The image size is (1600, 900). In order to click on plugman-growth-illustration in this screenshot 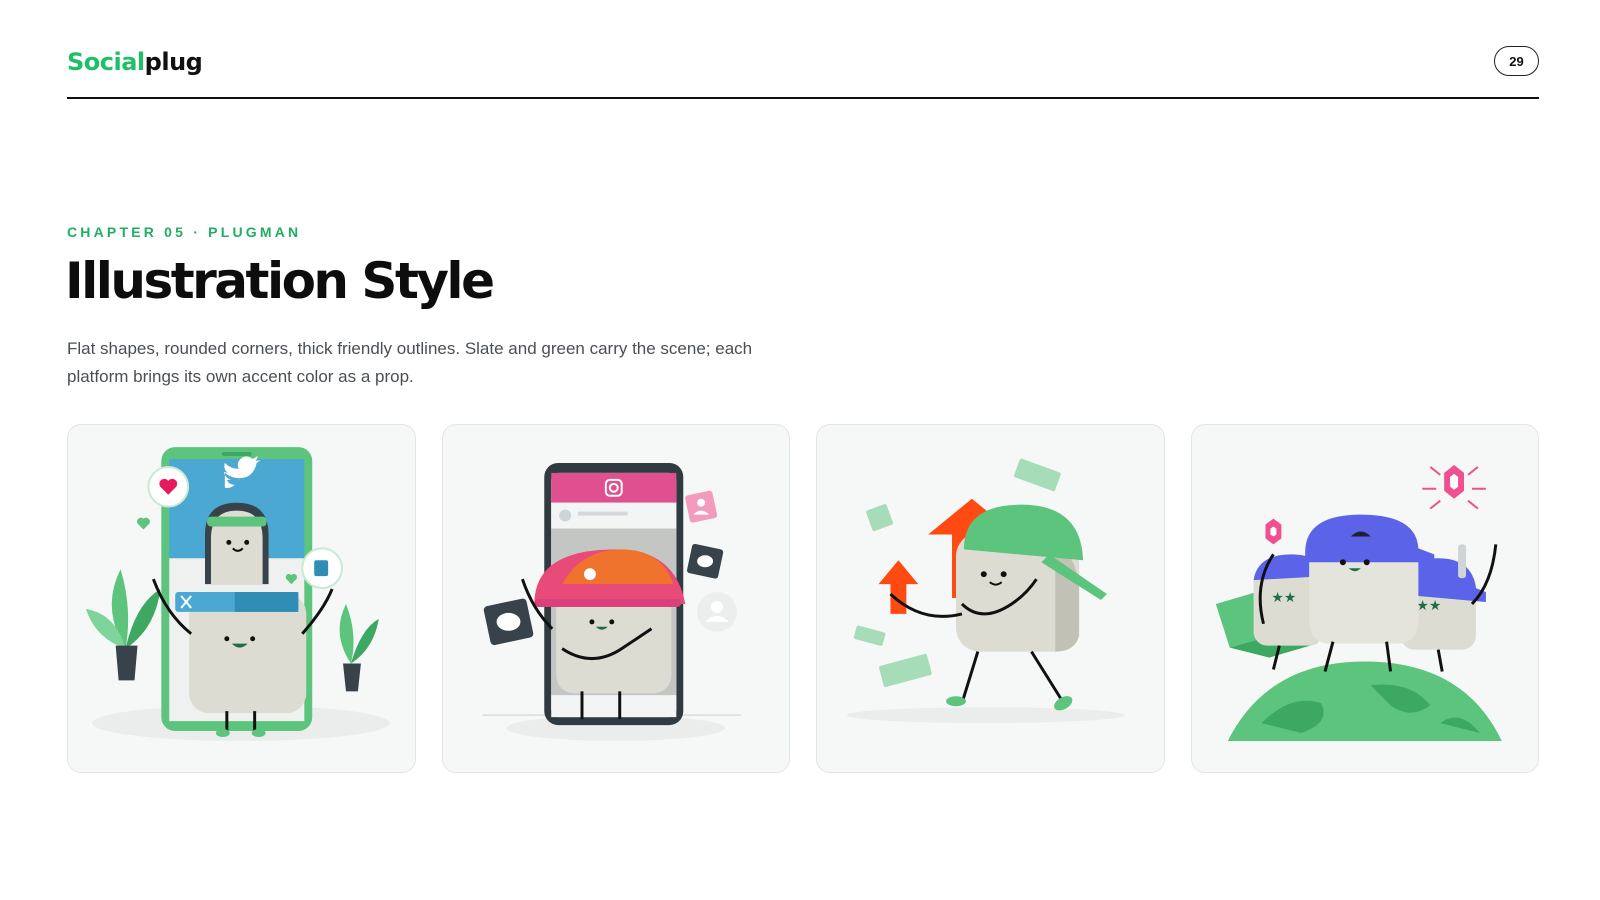, I will do `click(985, 591)`.